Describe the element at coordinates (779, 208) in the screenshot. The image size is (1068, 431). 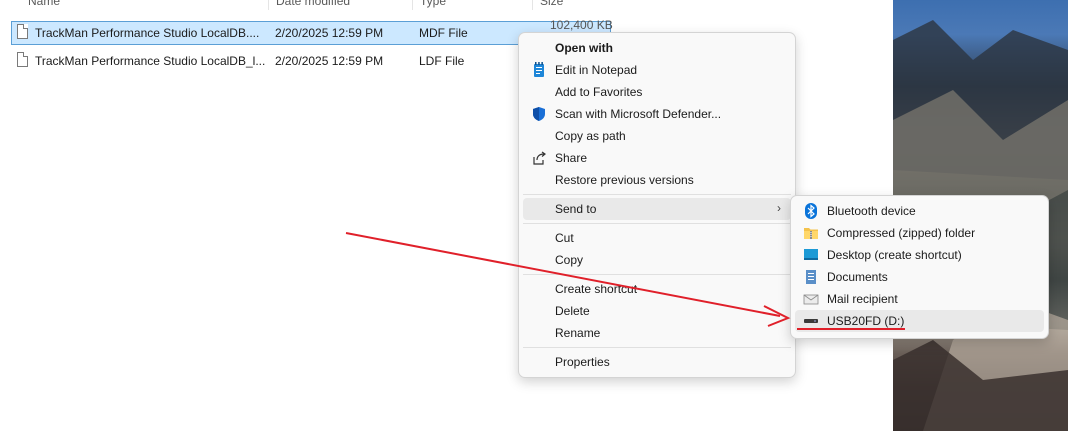
I see `chevron-right-icon: ›` at that location.